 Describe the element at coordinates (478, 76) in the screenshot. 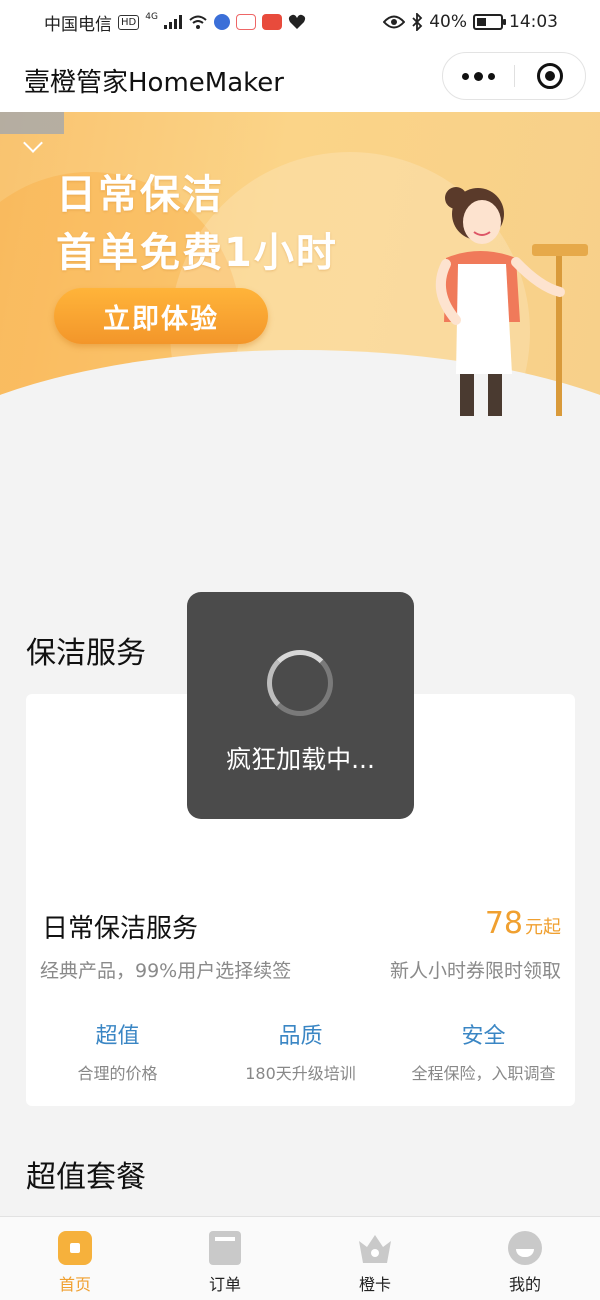

I see `more-menu-button` at that location.